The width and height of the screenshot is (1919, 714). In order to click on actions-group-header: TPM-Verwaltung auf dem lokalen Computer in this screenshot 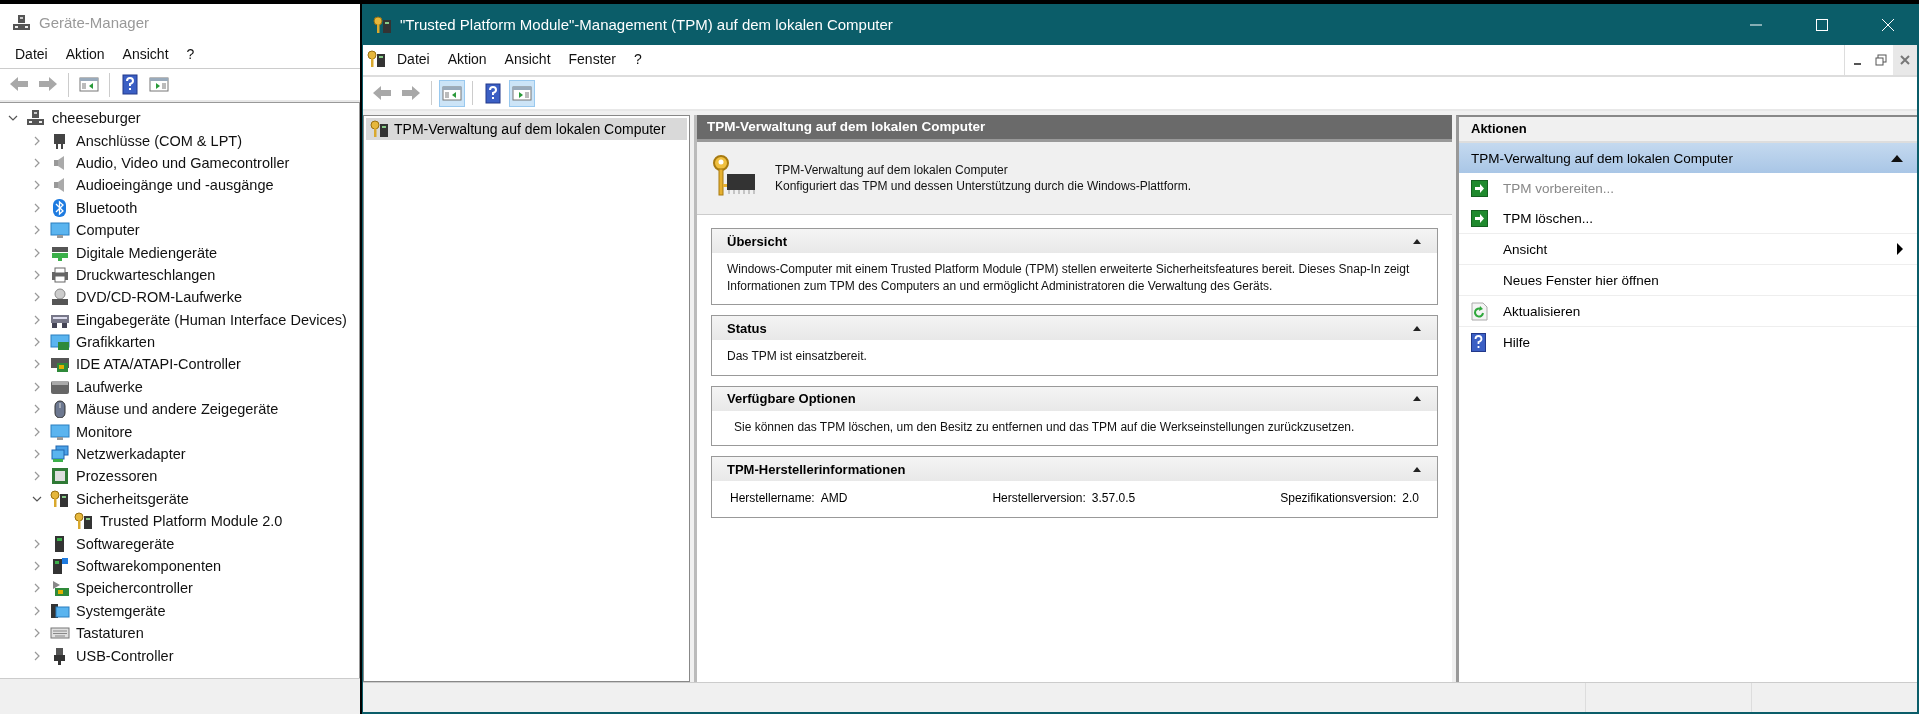, I will do `click(1688, 158)`.